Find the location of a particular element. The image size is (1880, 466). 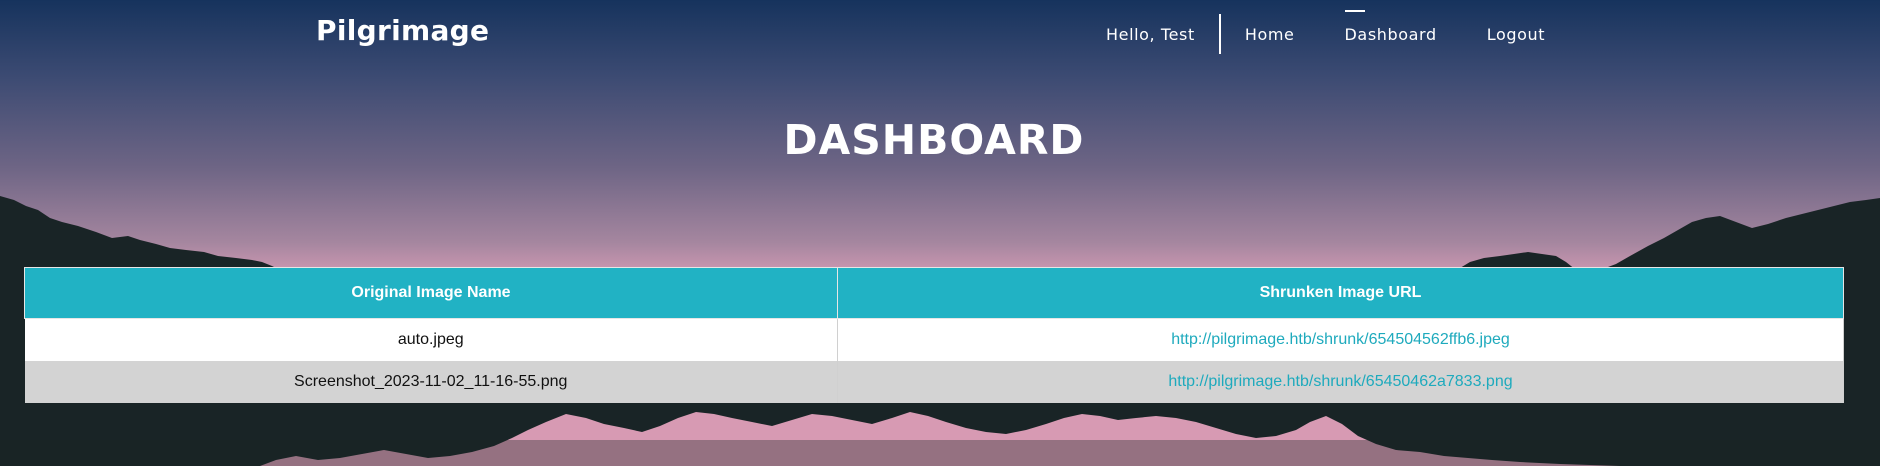

original-image-name-cell: Screenshot_2023-11-02_11-16-55.png is located at coordinates (431, 382).